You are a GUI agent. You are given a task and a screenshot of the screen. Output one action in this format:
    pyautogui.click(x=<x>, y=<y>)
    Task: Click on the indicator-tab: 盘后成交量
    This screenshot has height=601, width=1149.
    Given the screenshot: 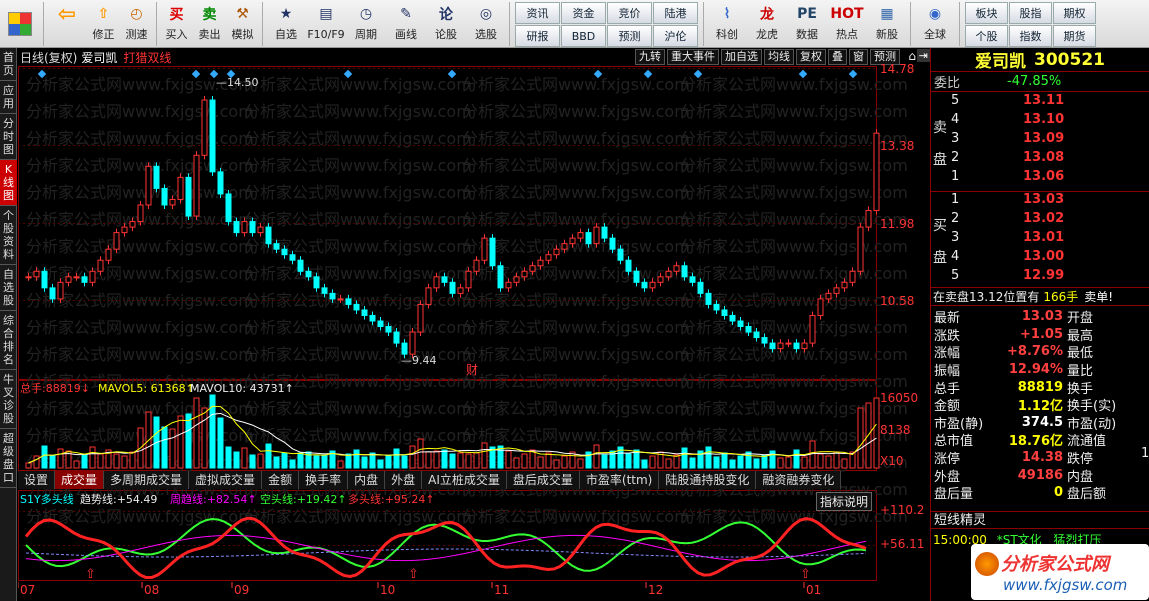 What is the action you would take?
    pyautogui.click(x=543, y=480)
    